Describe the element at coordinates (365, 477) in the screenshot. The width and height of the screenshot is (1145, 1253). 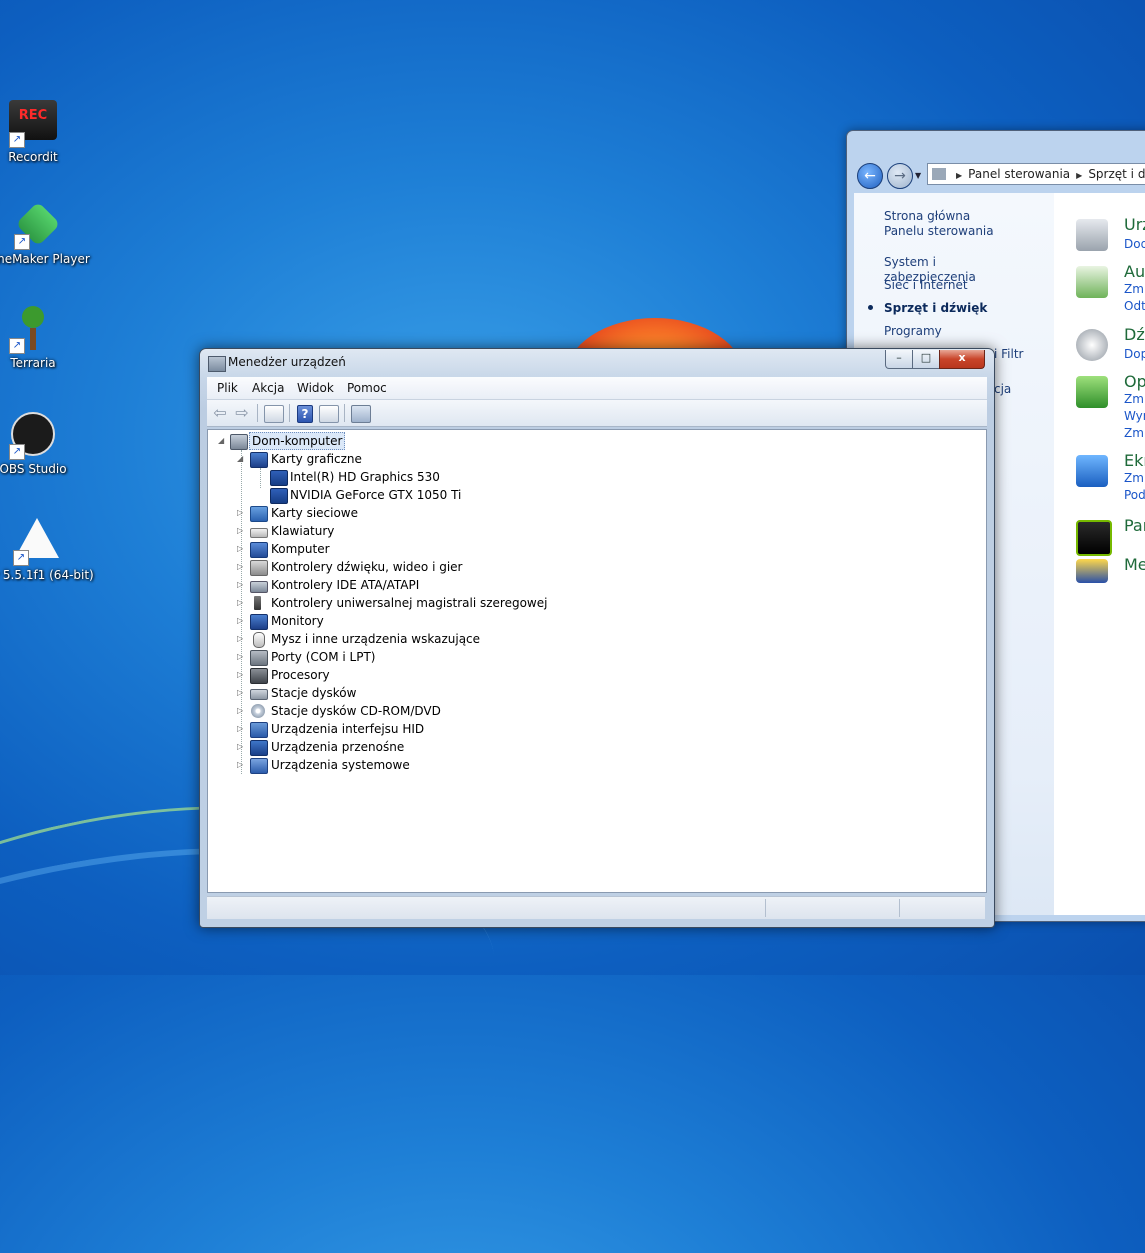
I see `tree-device-label: Intel(R) HD Graphics 530` at that location.